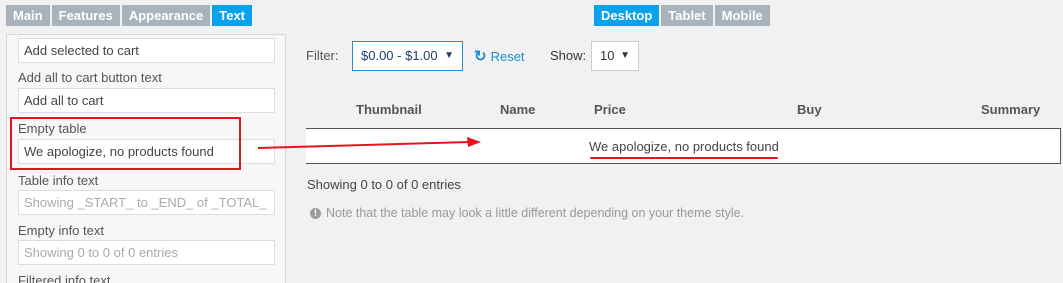 This screenshot has width=1063, height=283. What do you see at coordinates (369, 143) in the screenshot?
I see `annotation-arrow` at bounding box center [369, 143].